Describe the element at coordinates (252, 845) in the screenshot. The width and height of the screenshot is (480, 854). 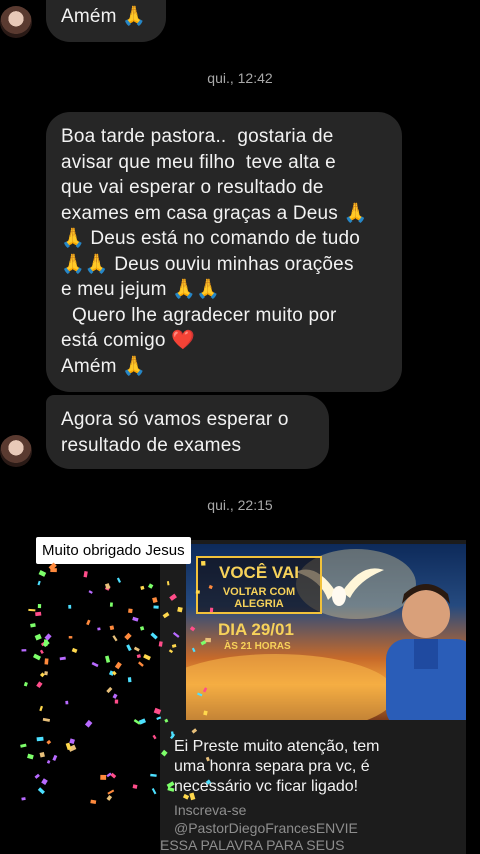
I see `cutoff-text: ESSA PALAVRA PARA SEUS` at that location.